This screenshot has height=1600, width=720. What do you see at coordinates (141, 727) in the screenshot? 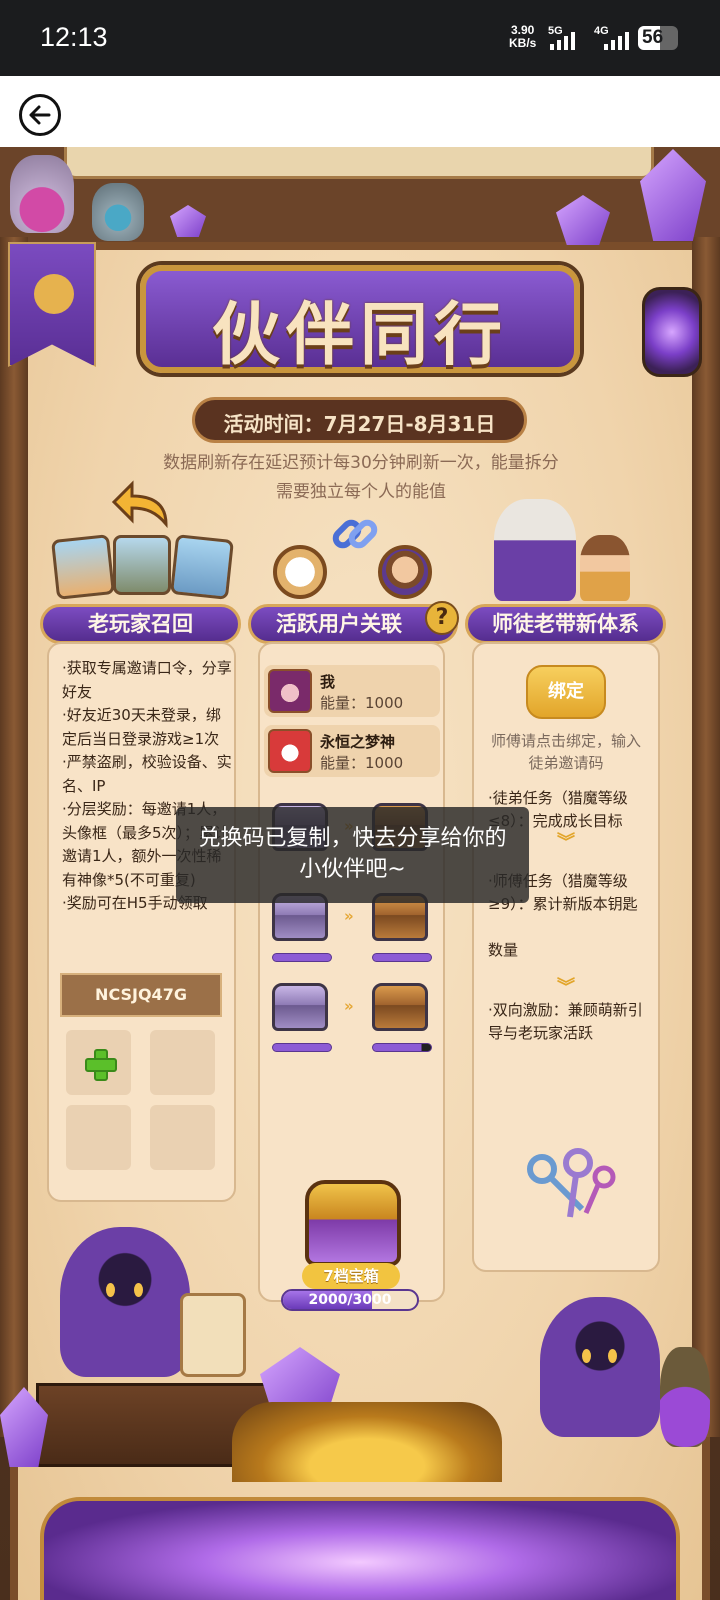
I see `recall-rule: ·好友近30天未登录，绑定后当日登录游戏≥1次` at bounding box center [141, 727].